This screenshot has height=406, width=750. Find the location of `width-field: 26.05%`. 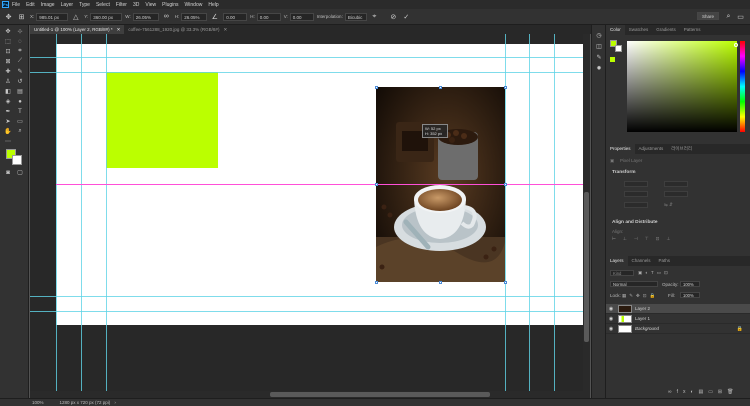

width-field: 26.05% is located at coordinates (145, 16).